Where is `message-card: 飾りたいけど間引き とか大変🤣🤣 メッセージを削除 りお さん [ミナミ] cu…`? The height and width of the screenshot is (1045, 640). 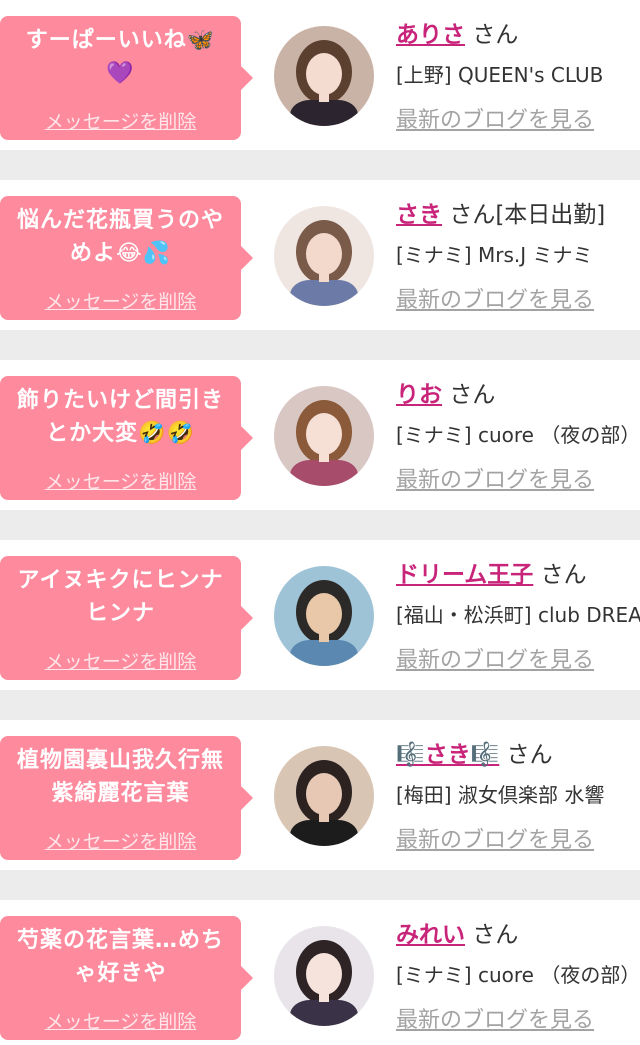 message-card: 飾りたいけど間引き とか大変🤣🤣 メッセージを削除 りお さん [ミナミ] cu… is located at coordinates (320, 435).